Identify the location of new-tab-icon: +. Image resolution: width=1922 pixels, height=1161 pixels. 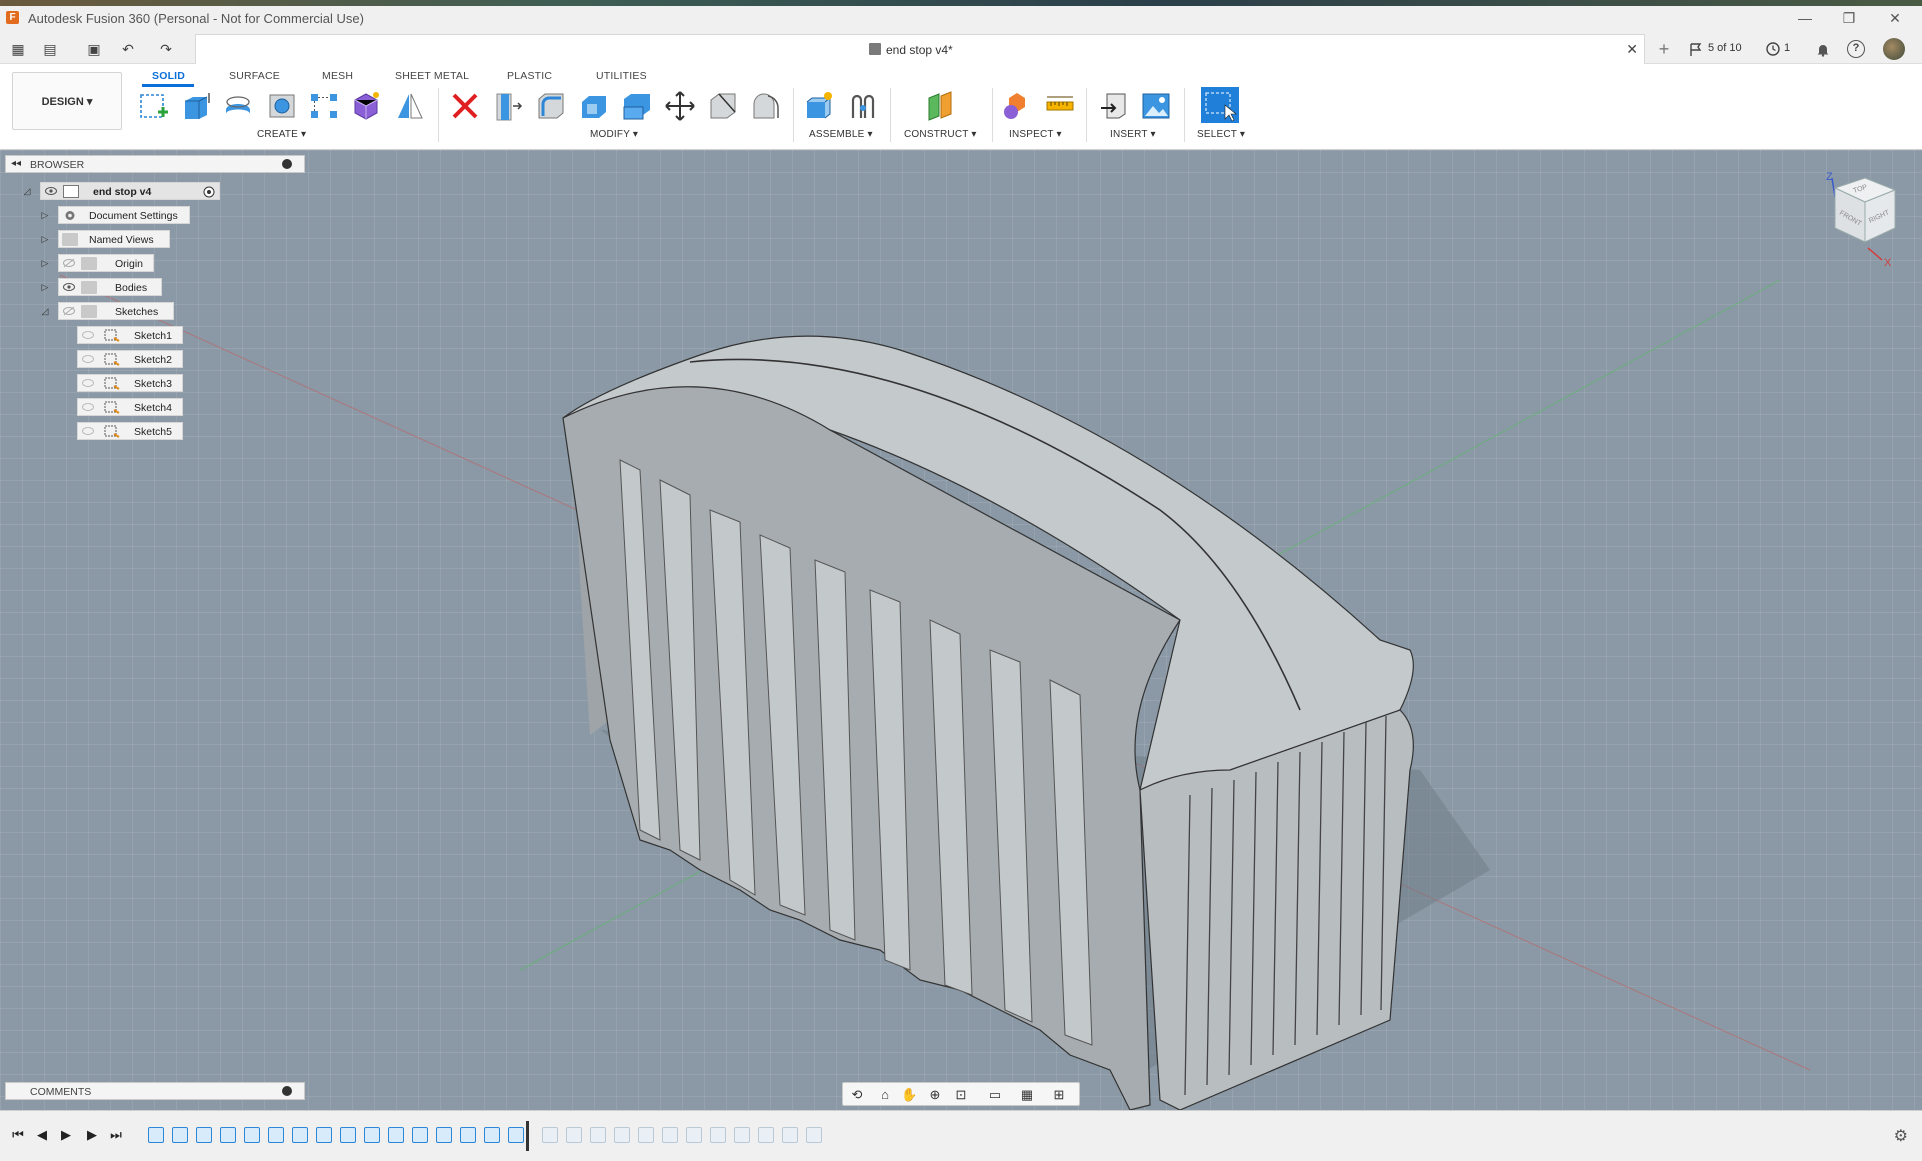
(1664, 49).